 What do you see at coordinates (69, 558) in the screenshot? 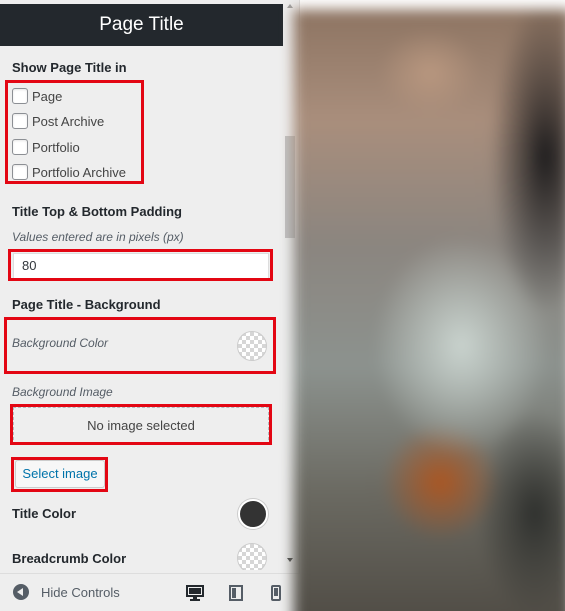
I see `breadcrumb-color-label: Breadcrumb Color` at bounding box center [69, 558].